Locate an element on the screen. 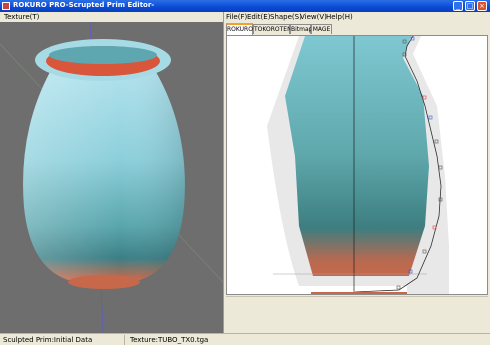 The width and height of the screenshot is (490, 345). minimize-icon: _ is located at coordinates (458, 6).